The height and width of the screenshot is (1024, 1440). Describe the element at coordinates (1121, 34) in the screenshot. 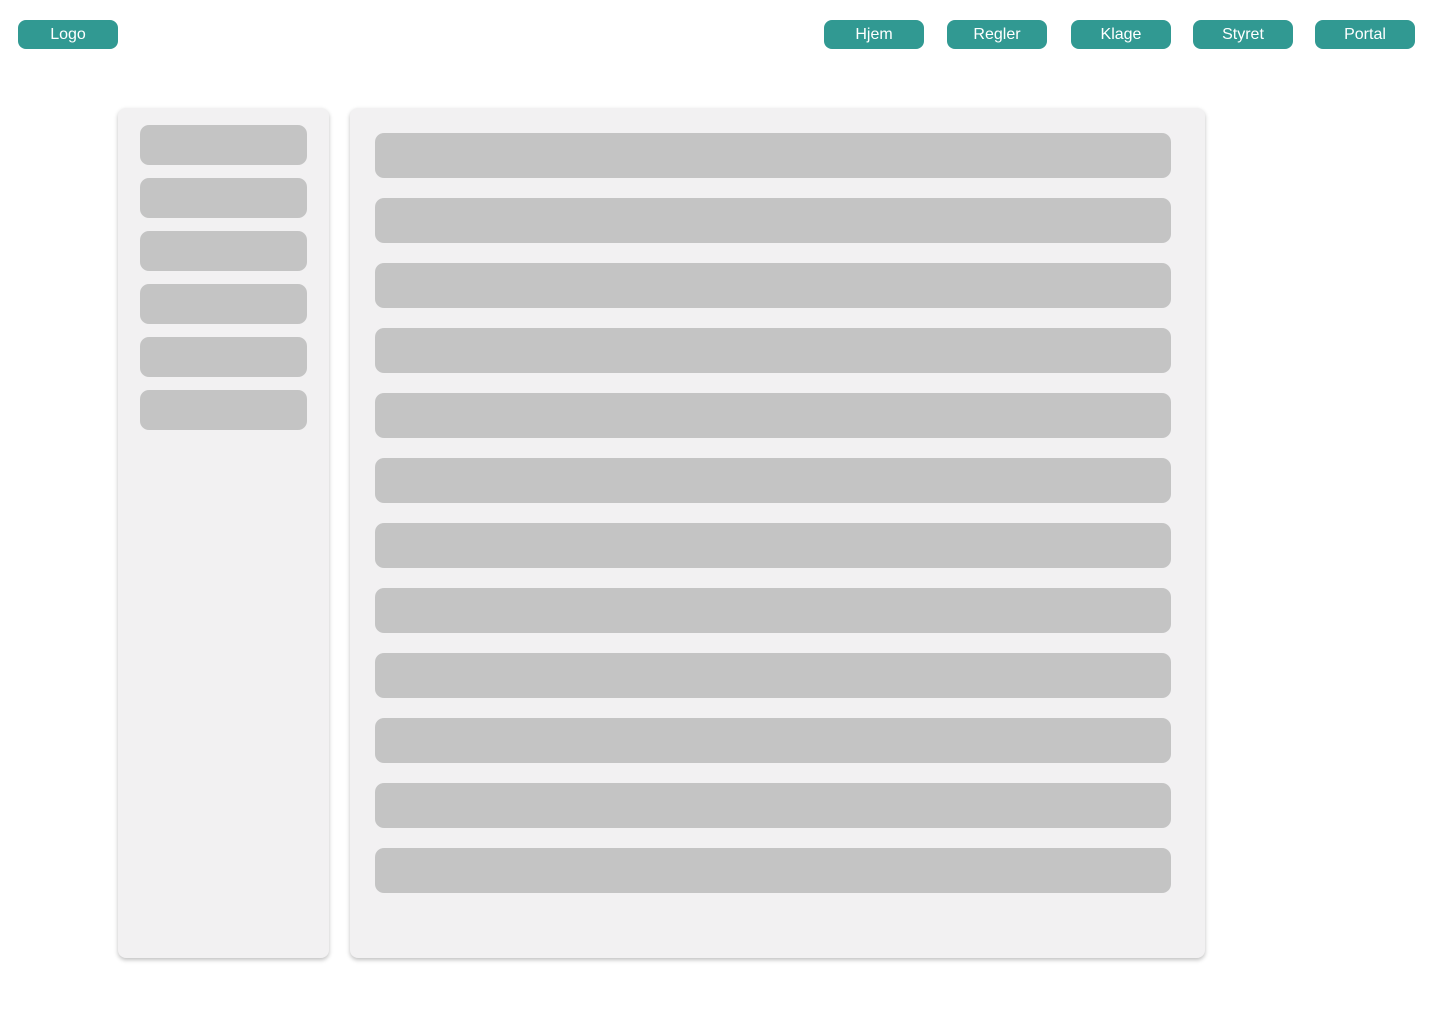

I see `nav-button-klage: Klage` at that location.